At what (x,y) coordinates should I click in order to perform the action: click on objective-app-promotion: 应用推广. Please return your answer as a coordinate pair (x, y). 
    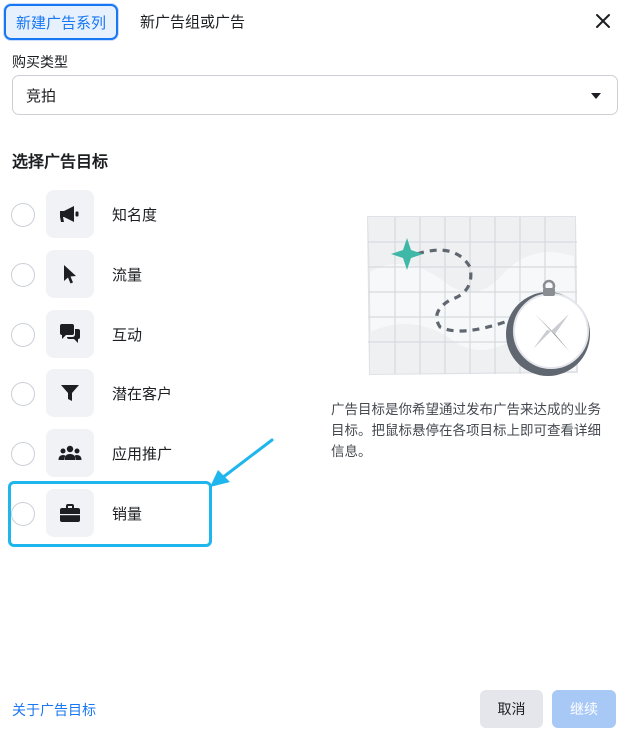
    Looking at the image, I should click on (110, 455).